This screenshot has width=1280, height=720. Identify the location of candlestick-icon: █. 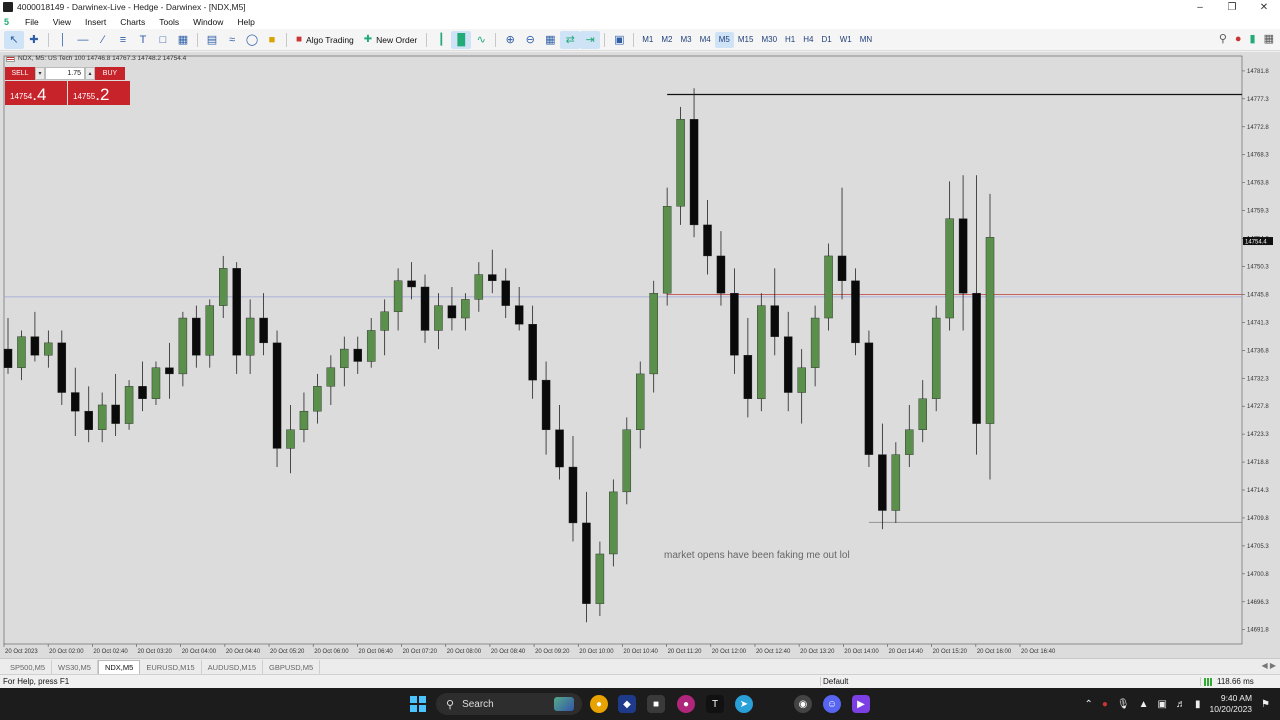
(461, 39).